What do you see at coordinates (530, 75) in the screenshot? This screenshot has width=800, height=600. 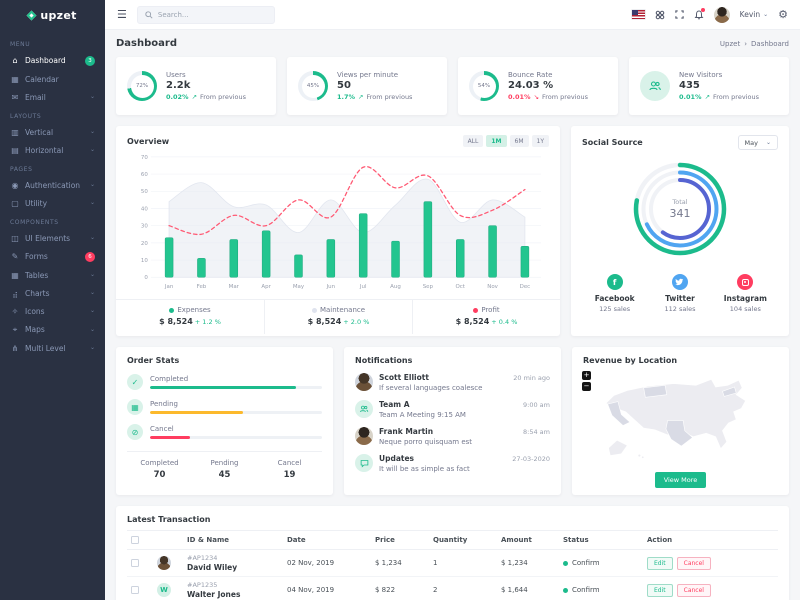 I see `stat-label: Bounce Rate` at bounding box center [530, 75].